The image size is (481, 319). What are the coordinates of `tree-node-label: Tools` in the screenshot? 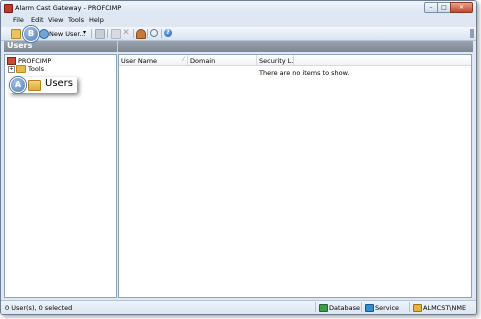 It's located at (36, 69).